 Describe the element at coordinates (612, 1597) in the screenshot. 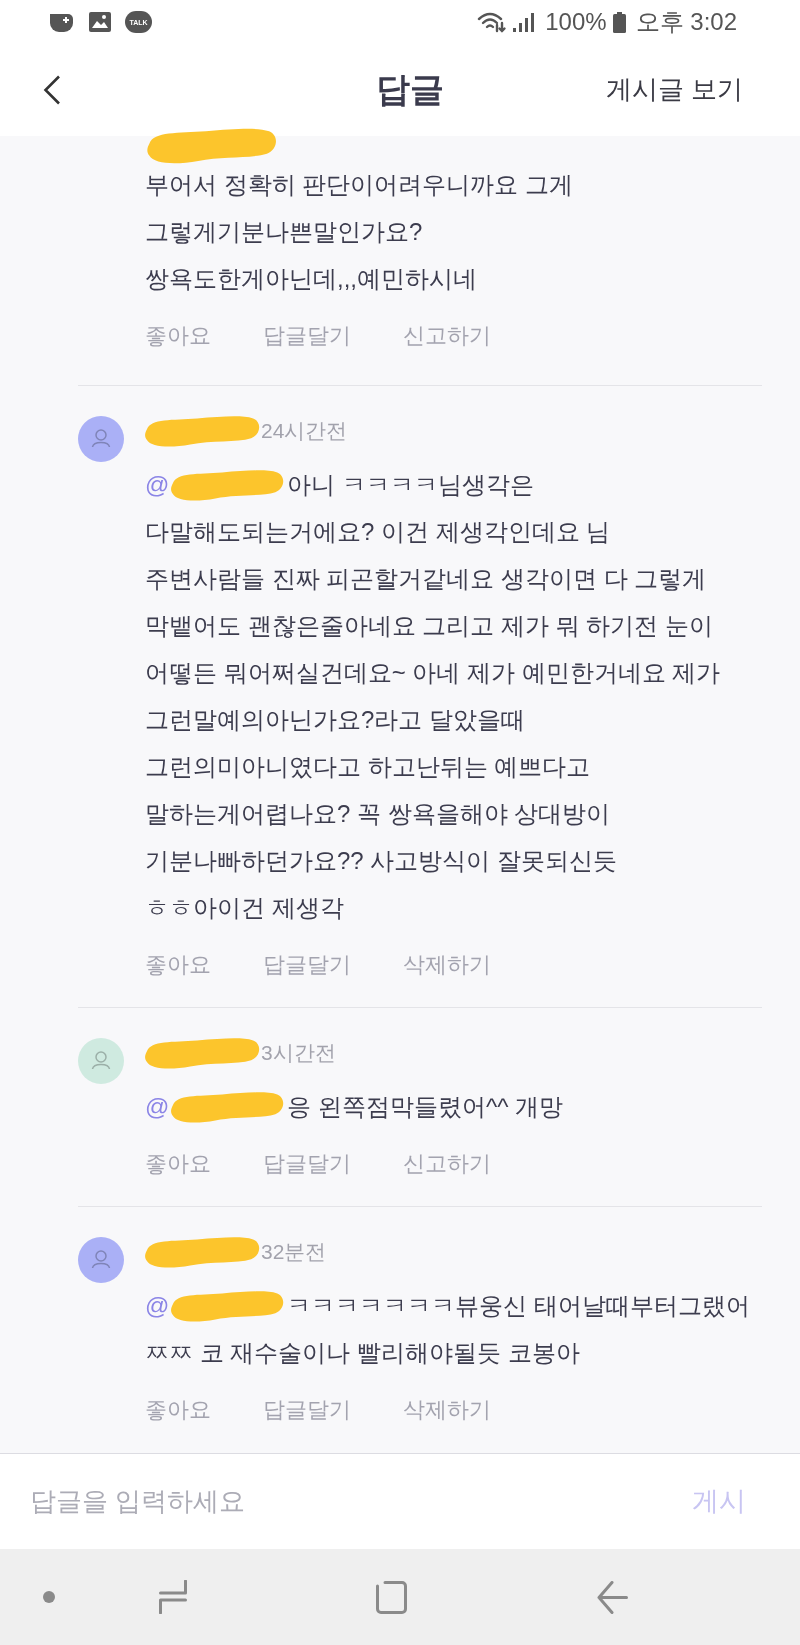

I see `back-icon` at that location.